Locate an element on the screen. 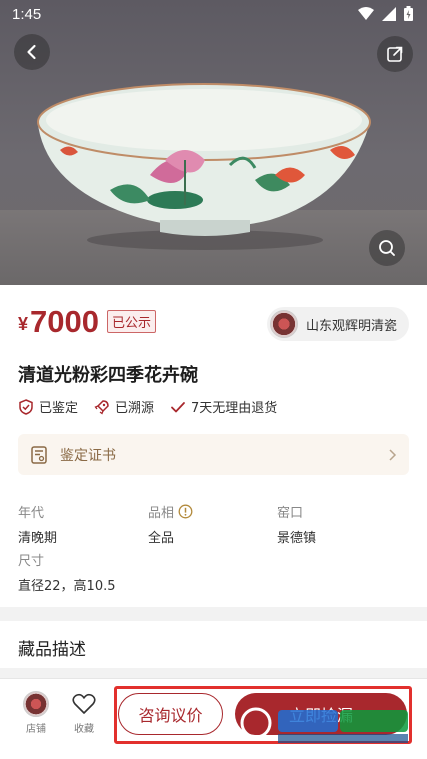 The image size is (427, 759). attr-value: 清晚期 is located at coordinates (38, 538).